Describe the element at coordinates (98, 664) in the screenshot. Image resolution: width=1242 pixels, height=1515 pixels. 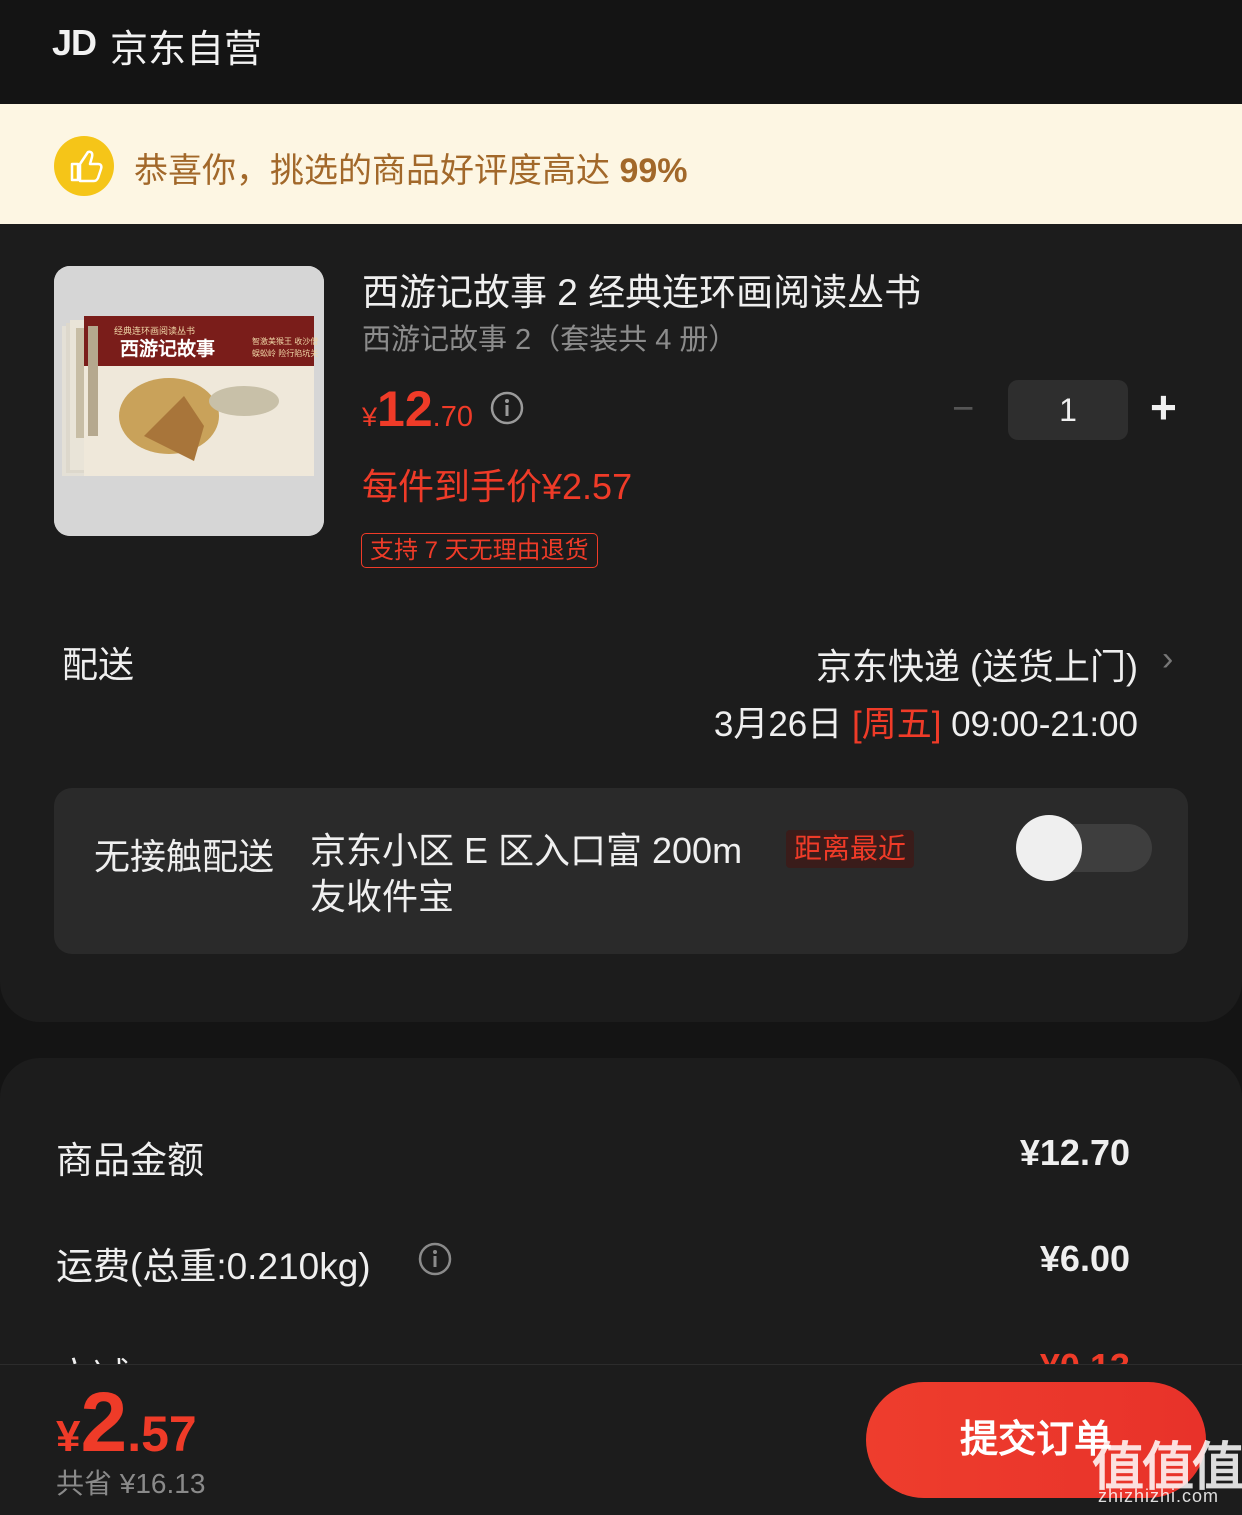
I see `shipping-label: 配送` at that location.